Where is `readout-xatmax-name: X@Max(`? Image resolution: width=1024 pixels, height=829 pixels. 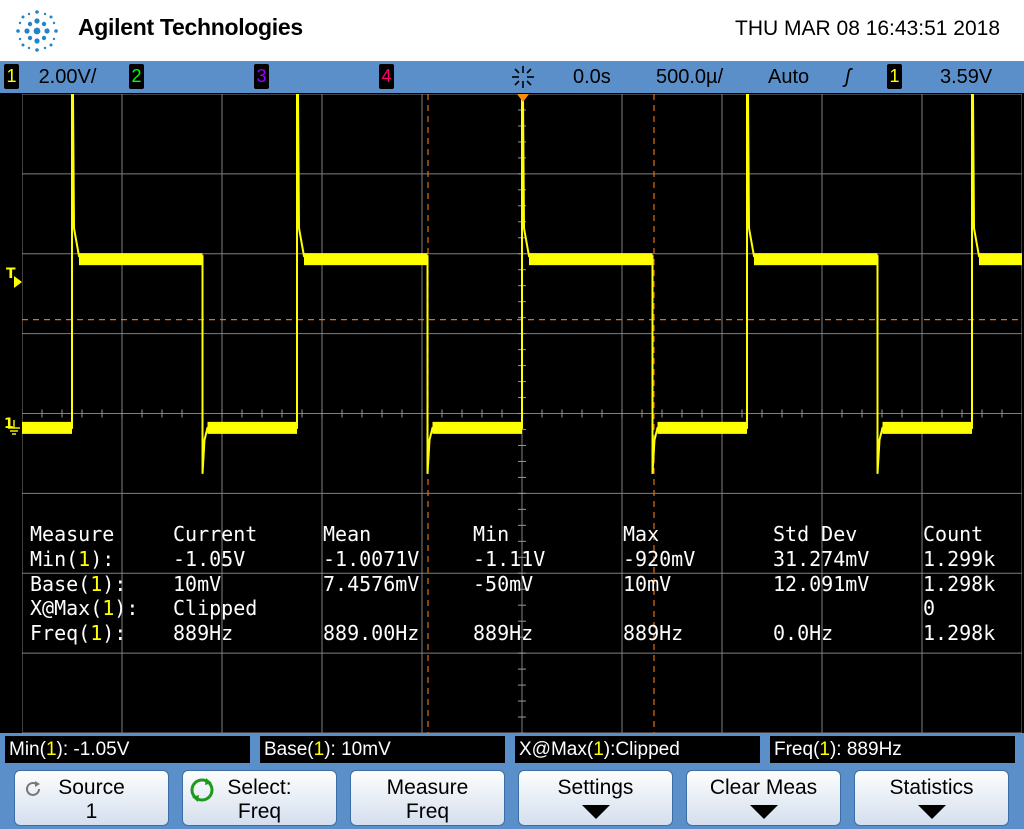 readout-xatmax-name: X@Max( is located at coordinates (556, 749).